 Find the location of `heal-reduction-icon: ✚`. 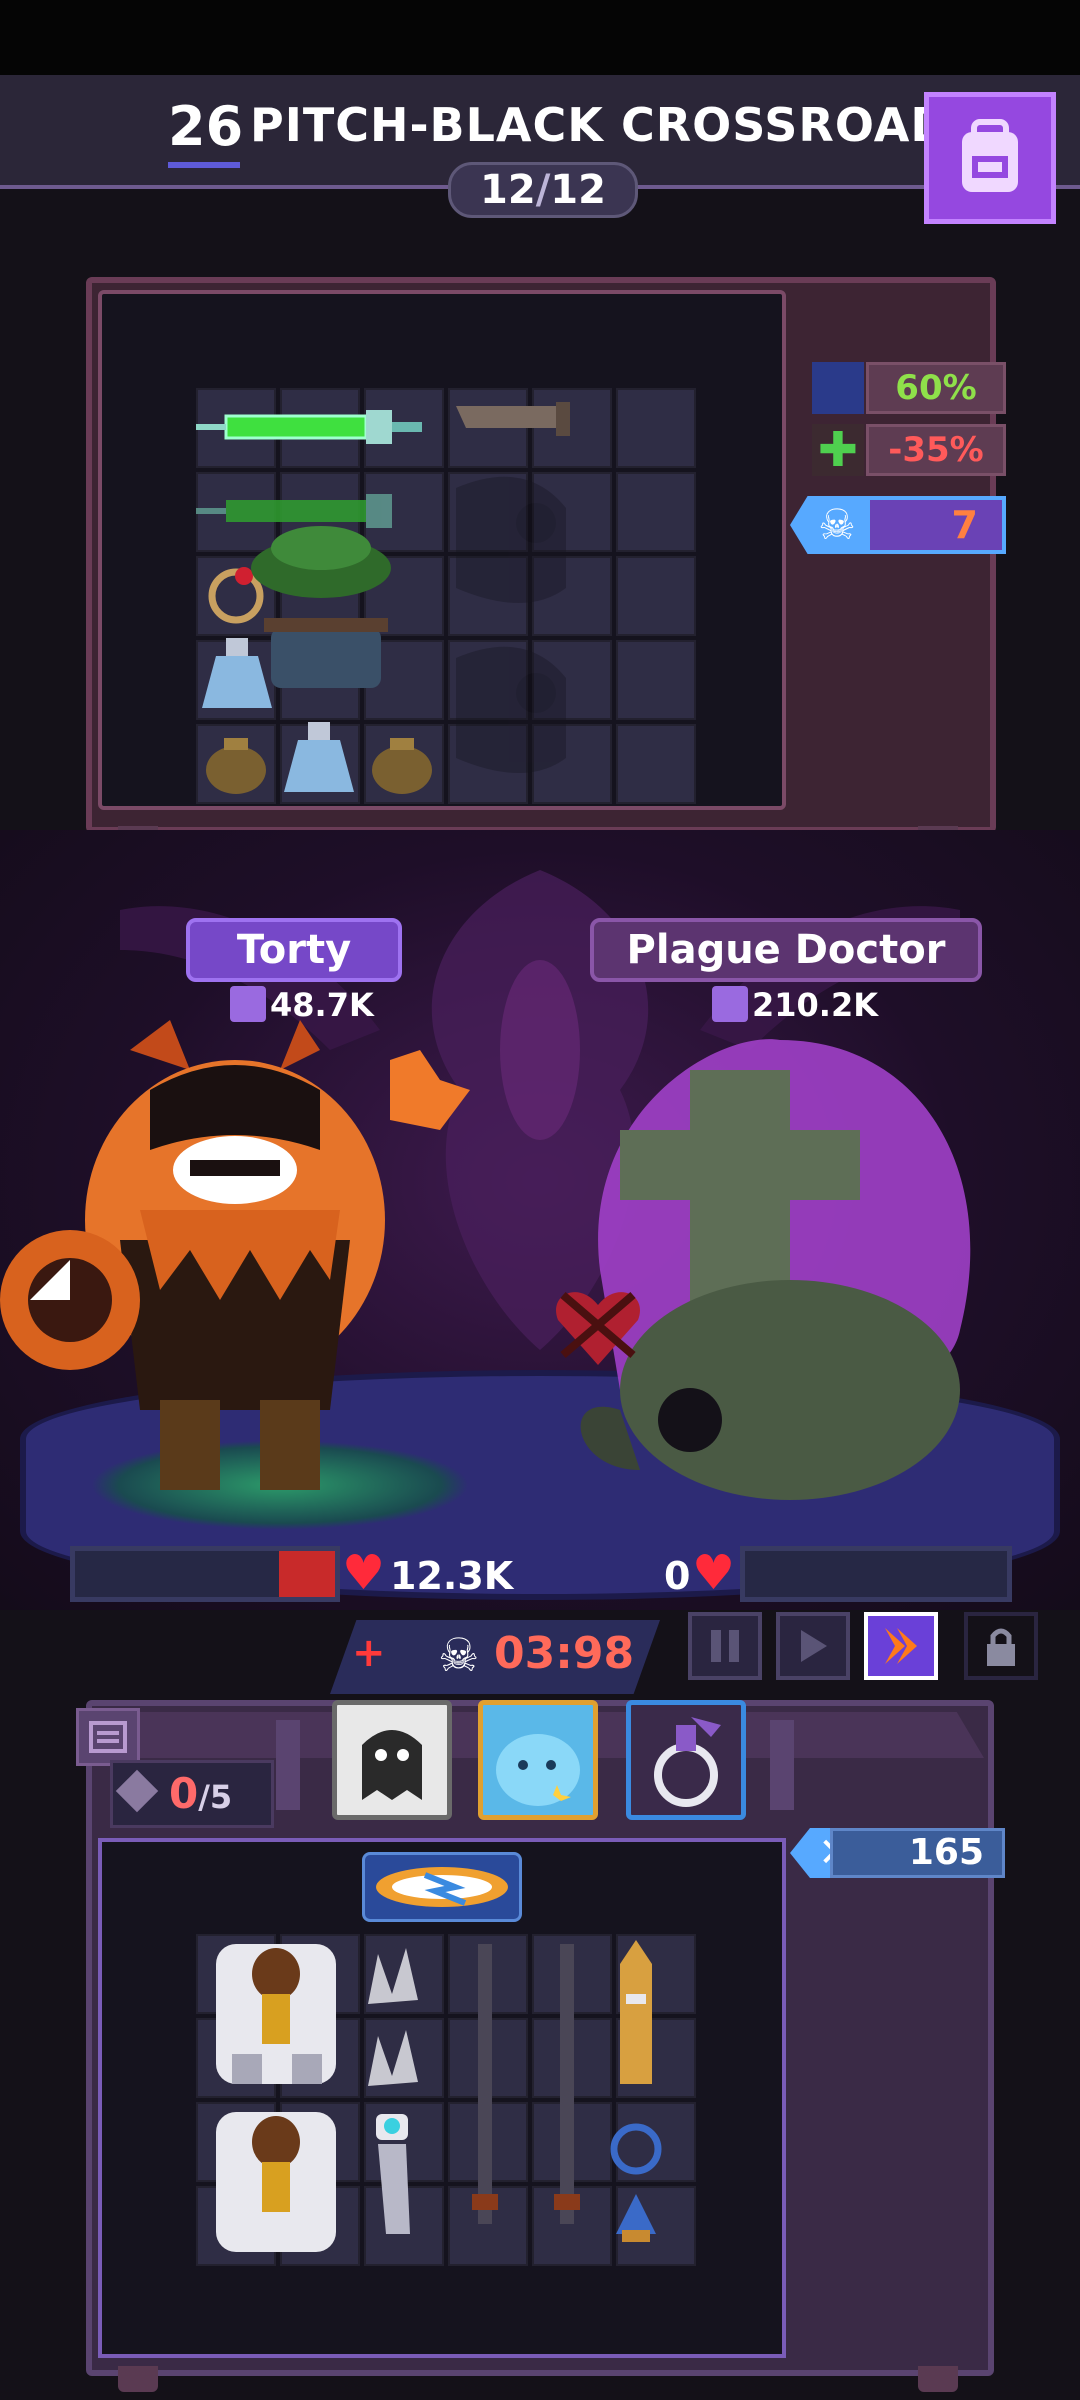

heal-reduction-icon: ✚ is located at coordinates (838, 450).